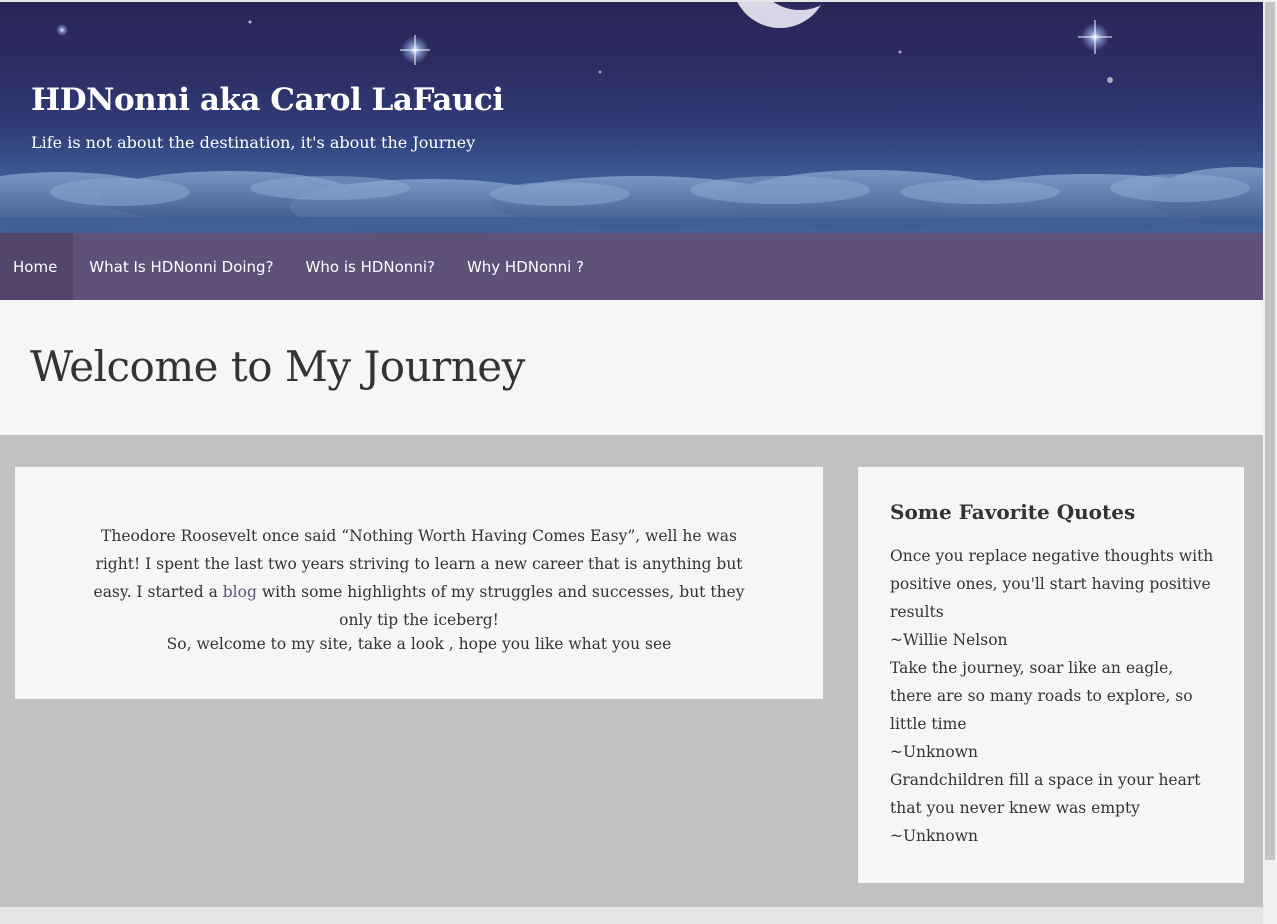 The height and width of the screenshot is (924, 1277). I want to click on nav-item-what-is-hdnonni-doing: What Is HDNonni Doing?, so click(181, 266).